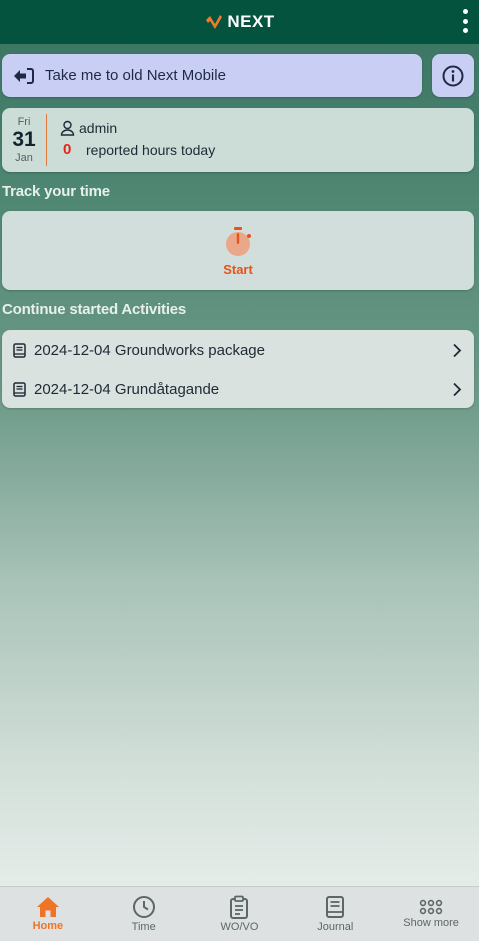 The height and width of the screenshot is (941, 479). What do you see at coordinates (67, 149) in the screenshot?
I see `reported-hours-count: 0` at bounding box center [67, 149].